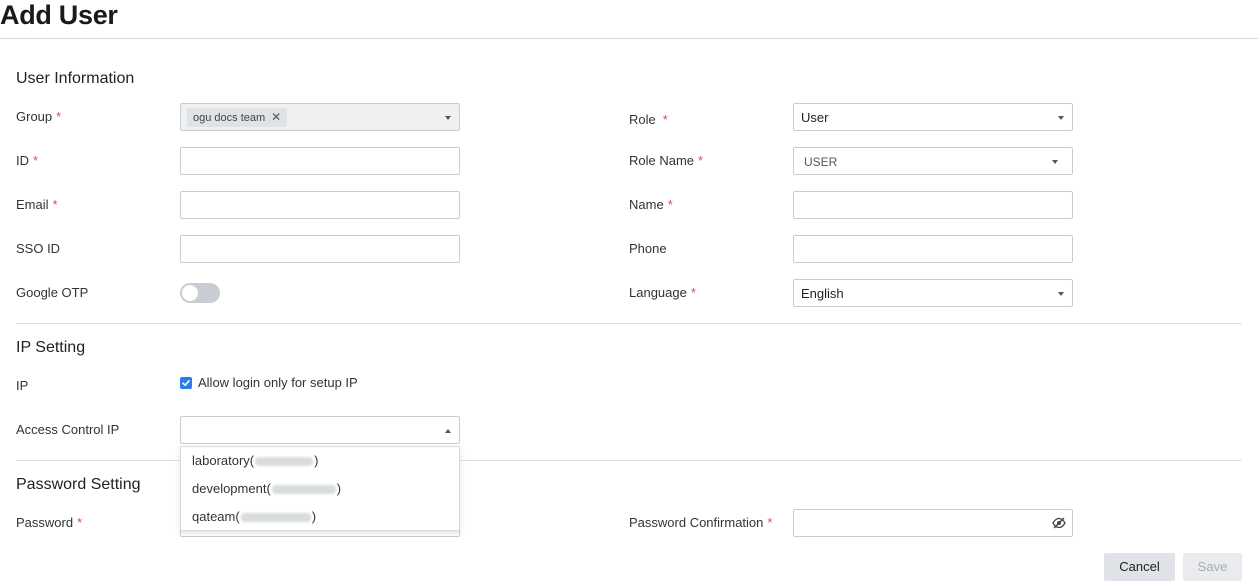 The height and width of the screenshot is (581, 1258). Describe the element at coordinates (27, 160) in the screenshot. I see `id-label: ID *` at that location.